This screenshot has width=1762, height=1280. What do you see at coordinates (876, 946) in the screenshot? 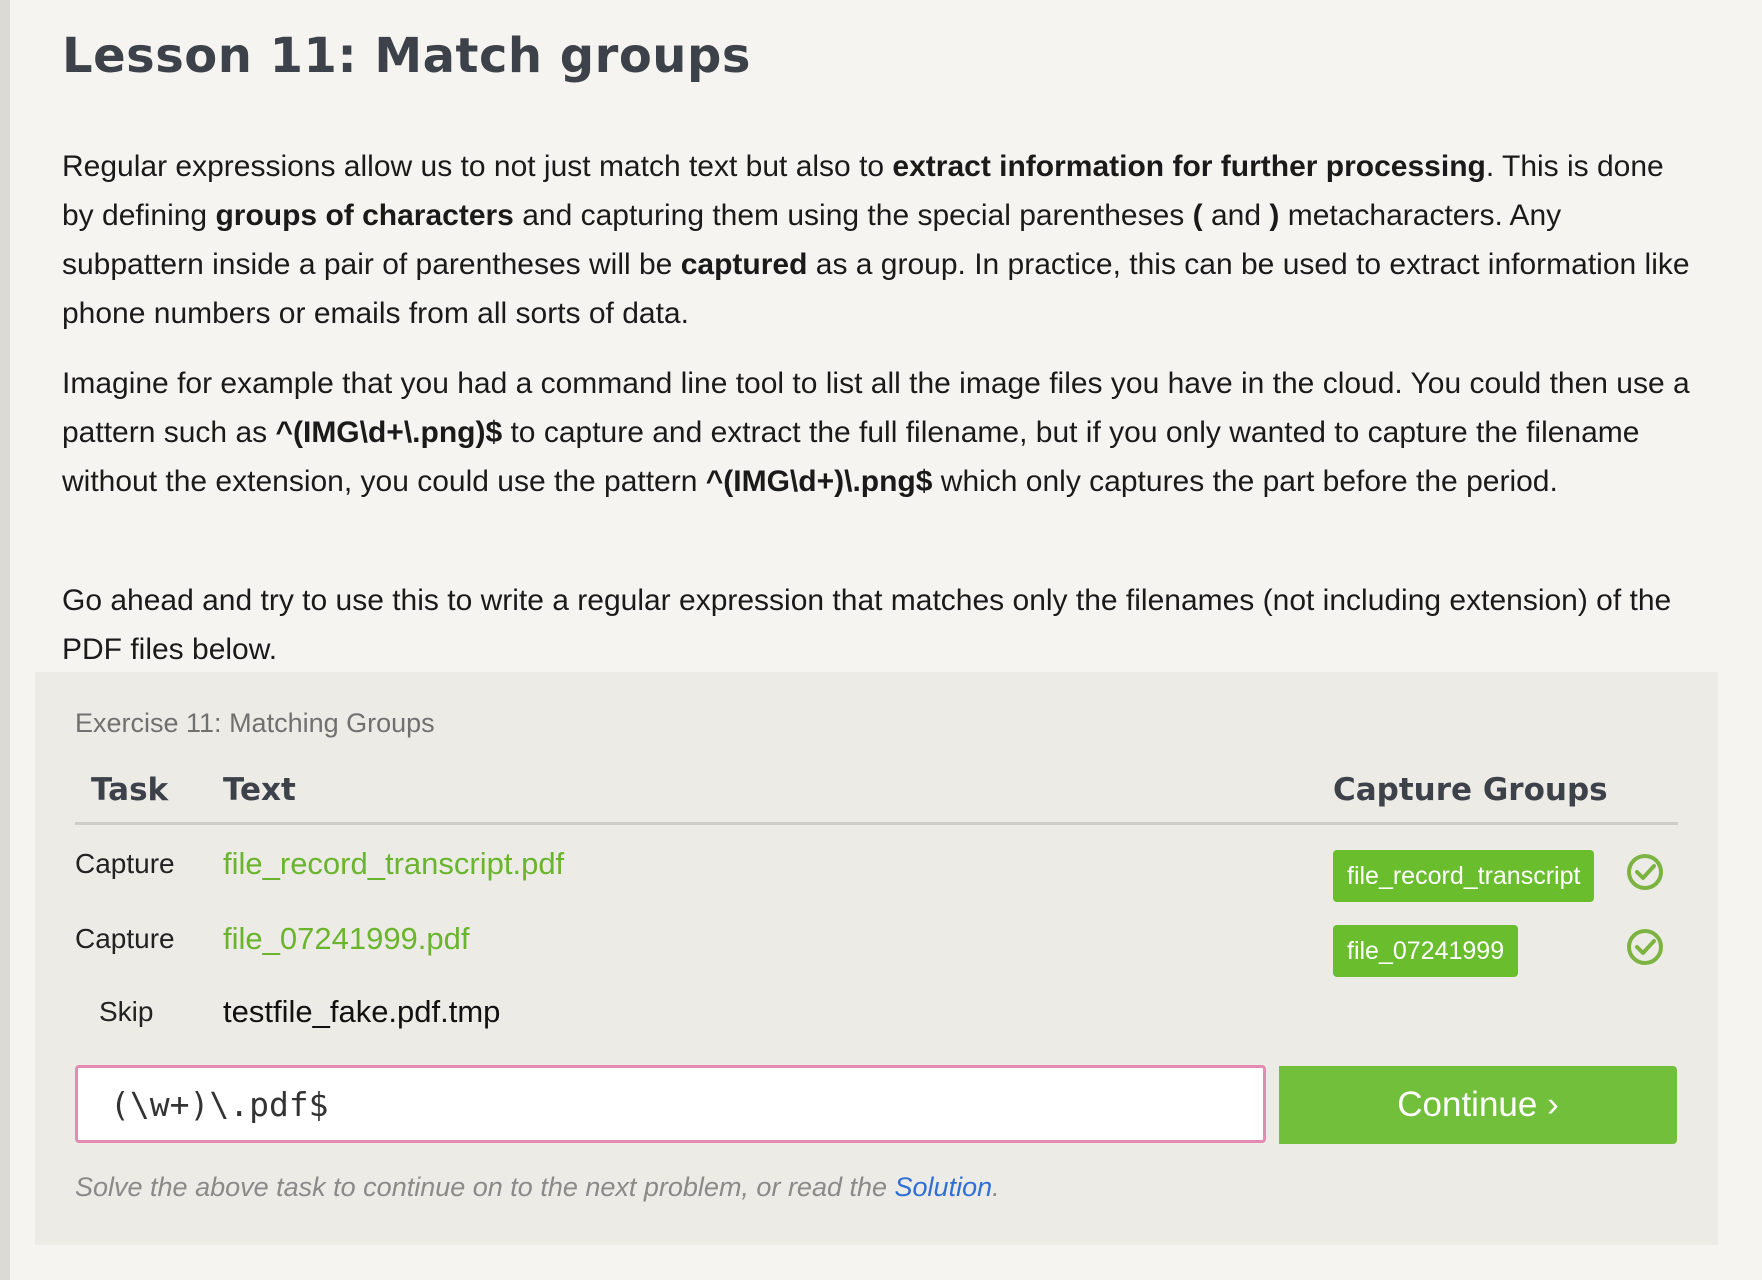
I see `table-row: Capture file_07241999.pdf file_07241999` at bounding box center [876, 946].